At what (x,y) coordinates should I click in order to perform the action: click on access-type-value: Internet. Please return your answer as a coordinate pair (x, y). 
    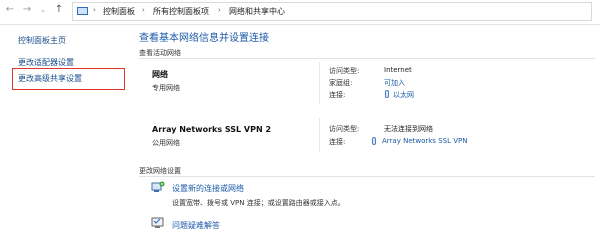
    Looking at the image, I should click on (398, 70).